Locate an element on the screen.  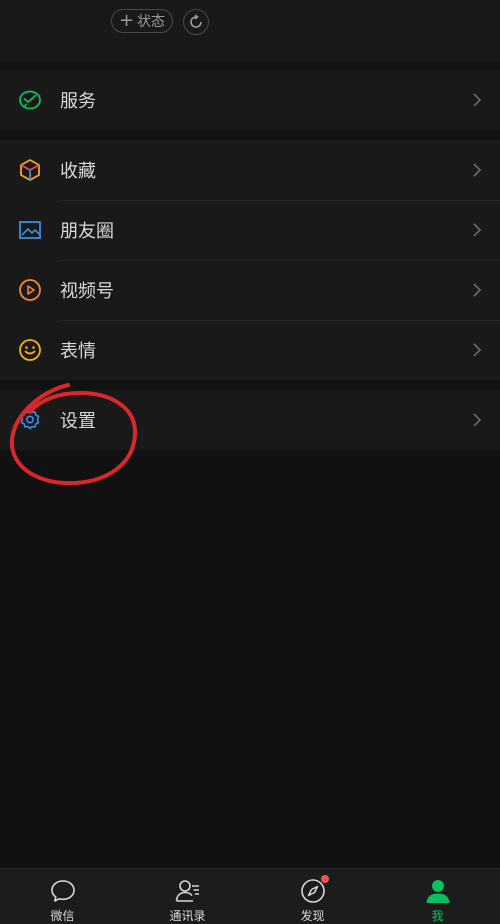
menu-item-label: 服务 is located at coordinates (78, 101).